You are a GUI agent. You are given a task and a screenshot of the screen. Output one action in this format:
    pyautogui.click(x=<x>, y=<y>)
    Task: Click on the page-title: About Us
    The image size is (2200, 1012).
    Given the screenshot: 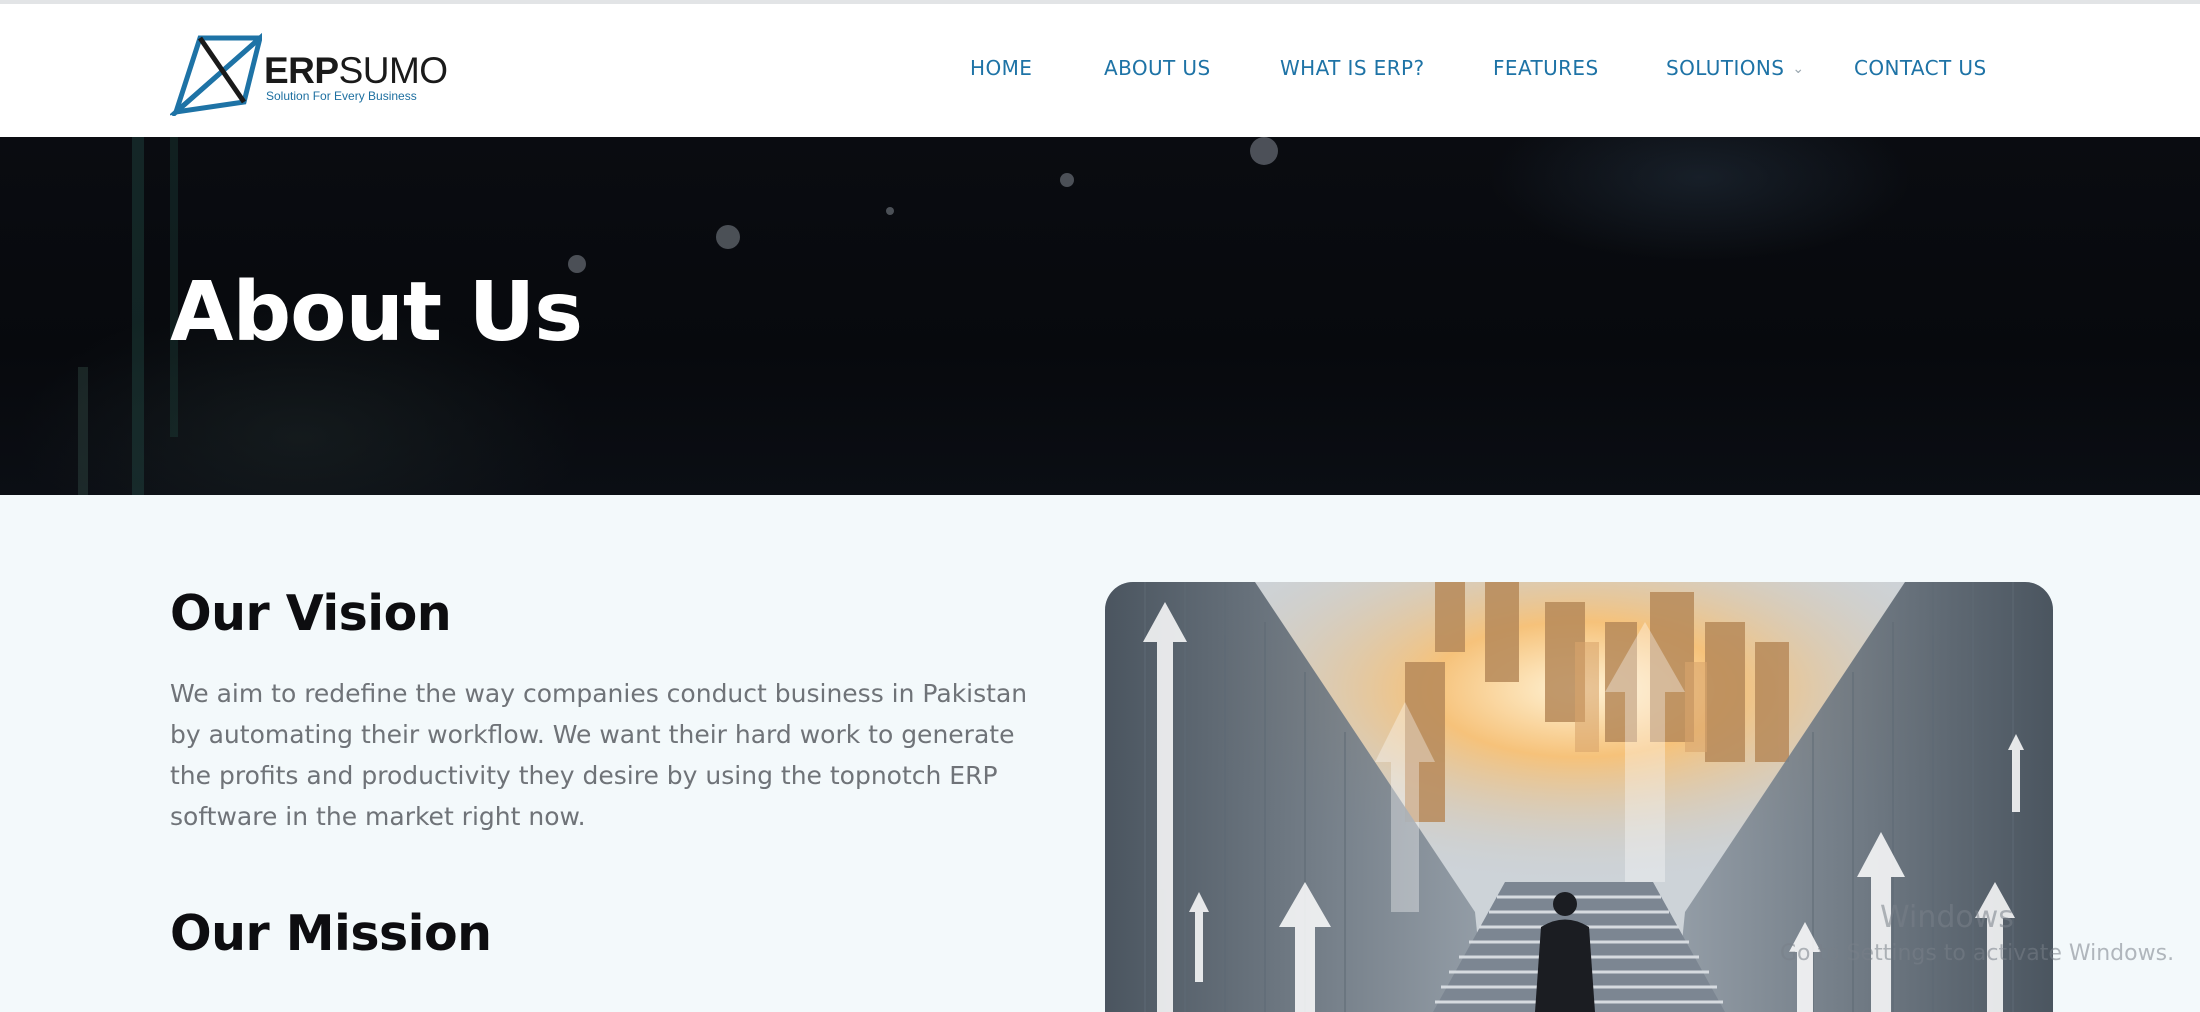 What is the action you would take?
    pyautogui.click(x=376, y=312)
    